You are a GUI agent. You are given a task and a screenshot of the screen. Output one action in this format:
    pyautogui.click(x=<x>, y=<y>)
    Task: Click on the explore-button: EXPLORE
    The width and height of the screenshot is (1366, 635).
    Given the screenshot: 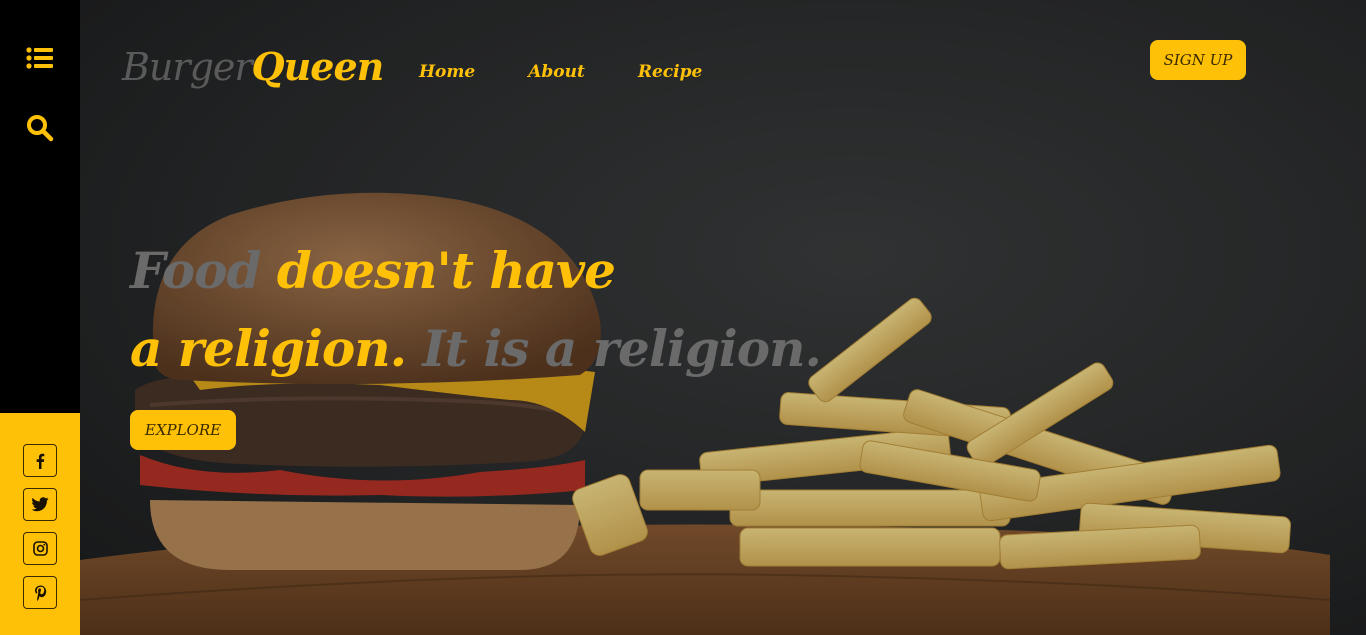 What is the action you would take?
    pyautogui.click(x=183, y=430)
    